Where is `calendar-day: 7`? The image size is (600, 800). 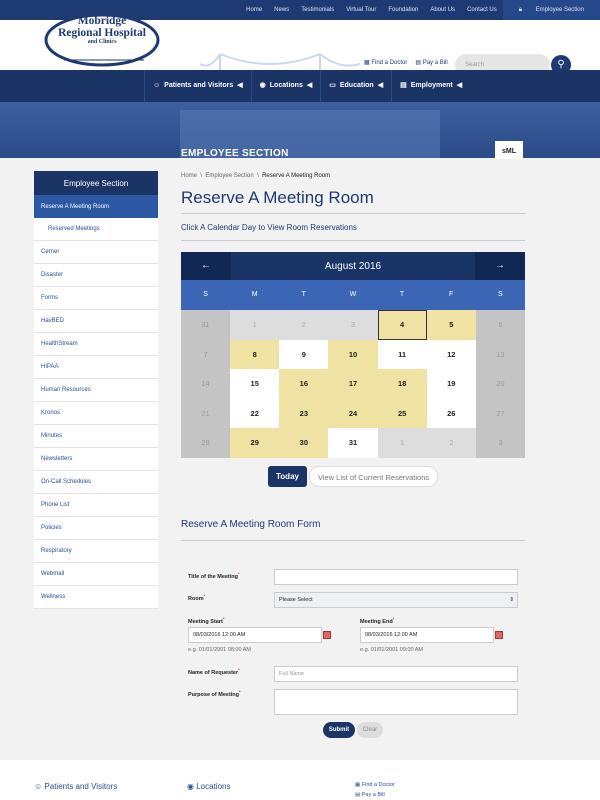 calendar-day: 7 is located at coordinates (206, 354).